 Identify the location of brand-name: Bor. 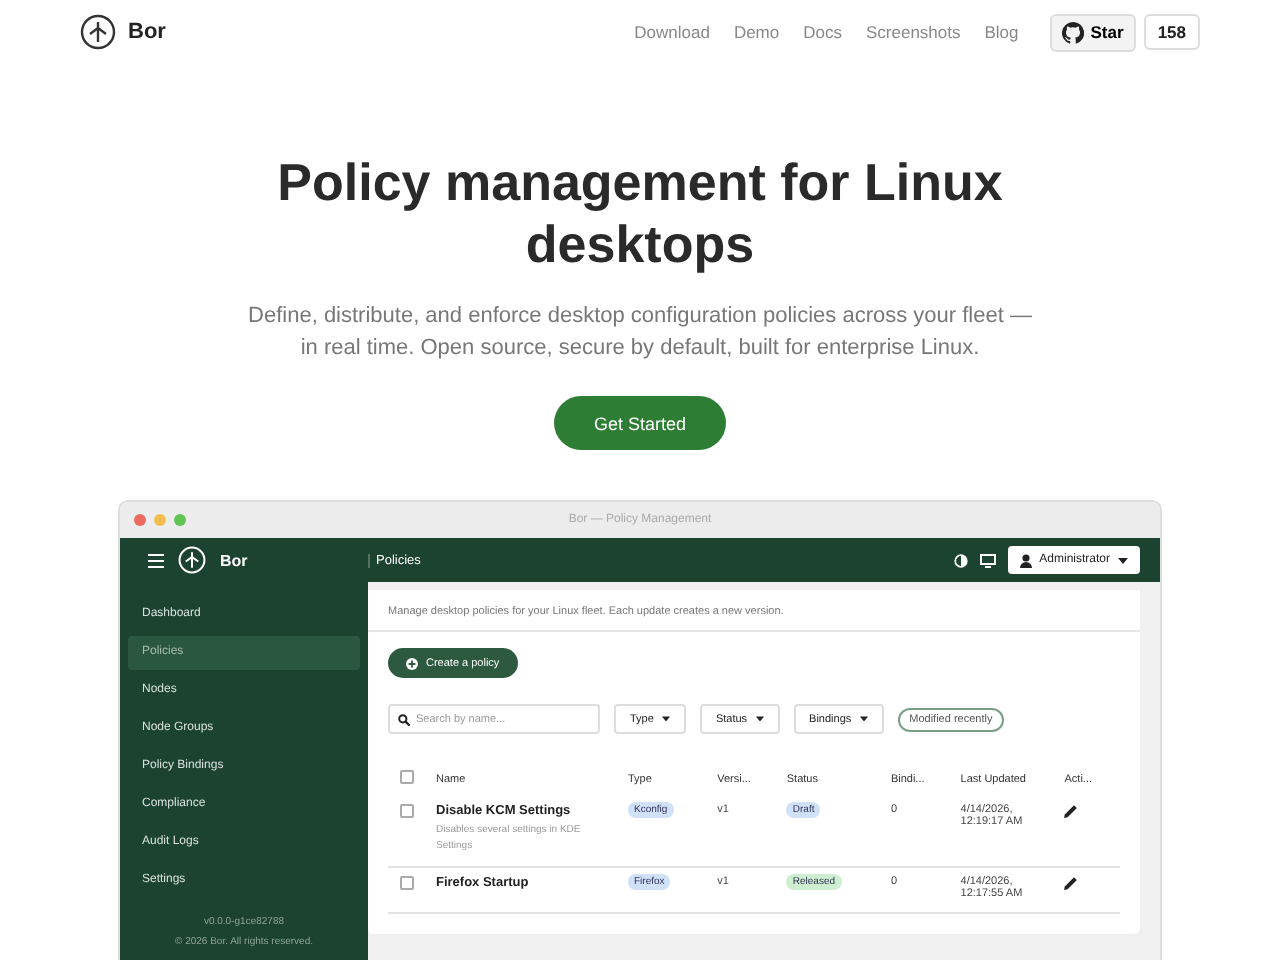
(147, 32).